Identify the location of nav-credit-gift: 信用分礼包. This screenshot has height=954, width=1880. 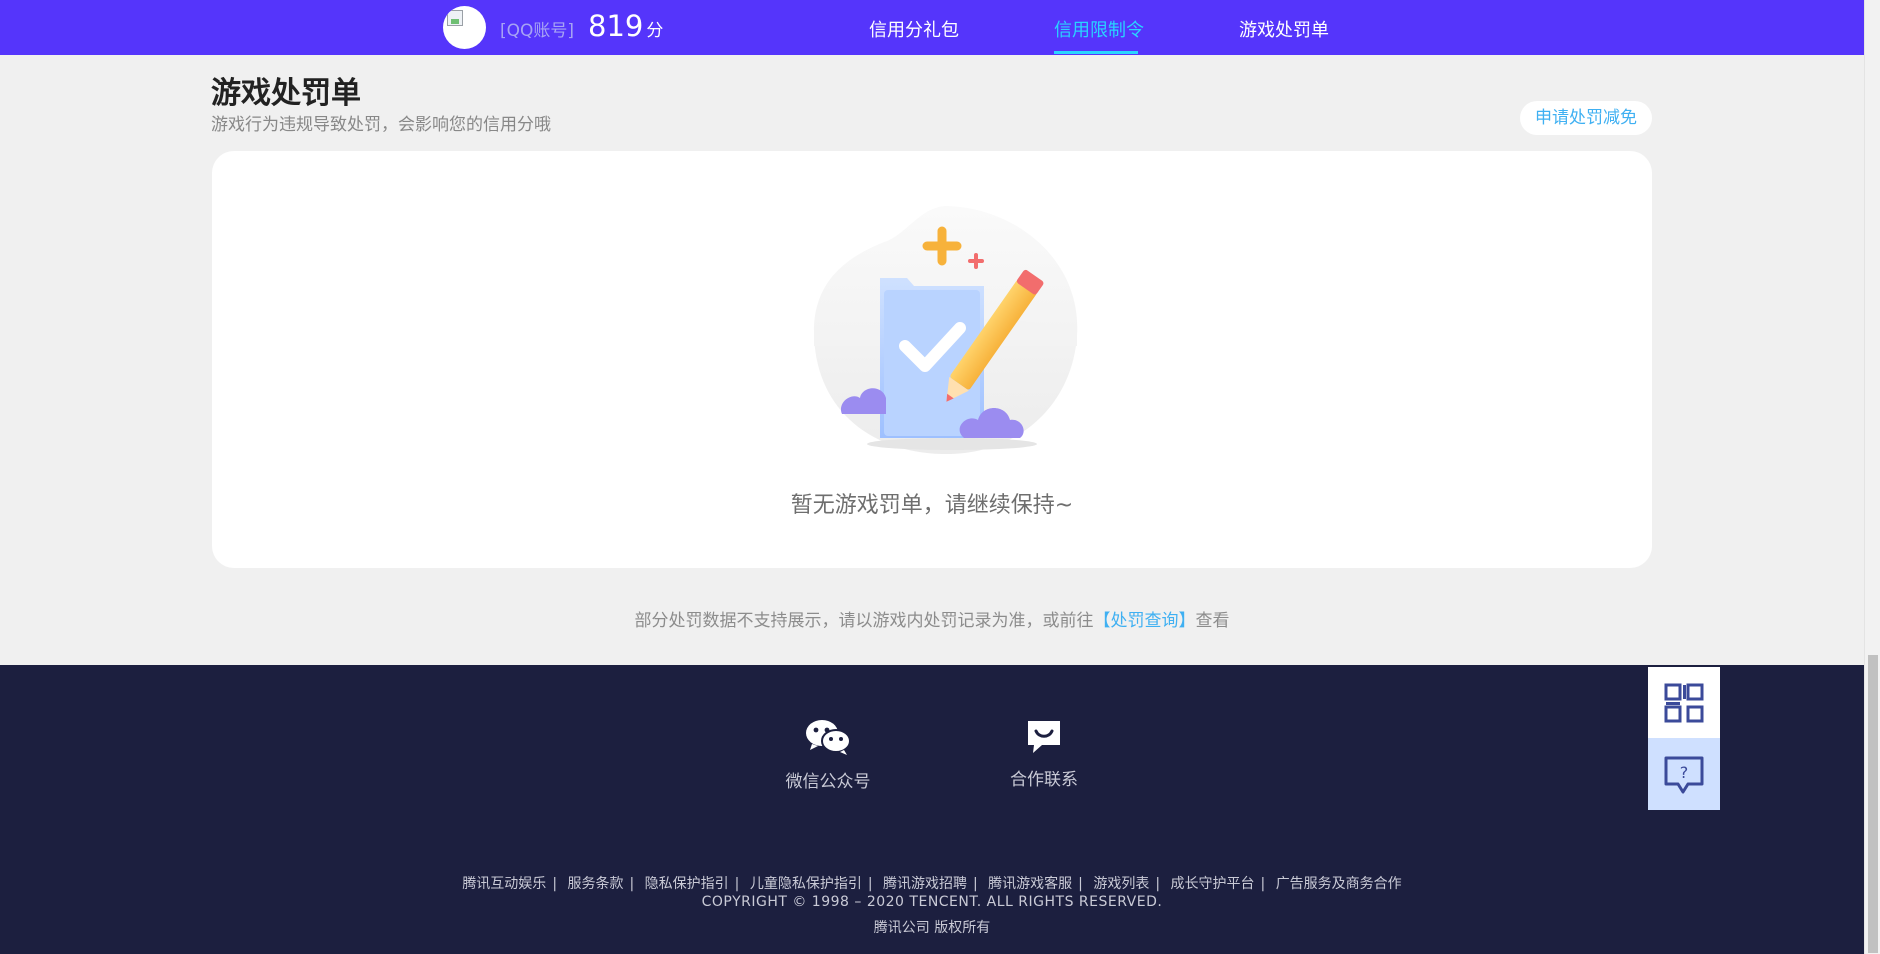
(914, 29).